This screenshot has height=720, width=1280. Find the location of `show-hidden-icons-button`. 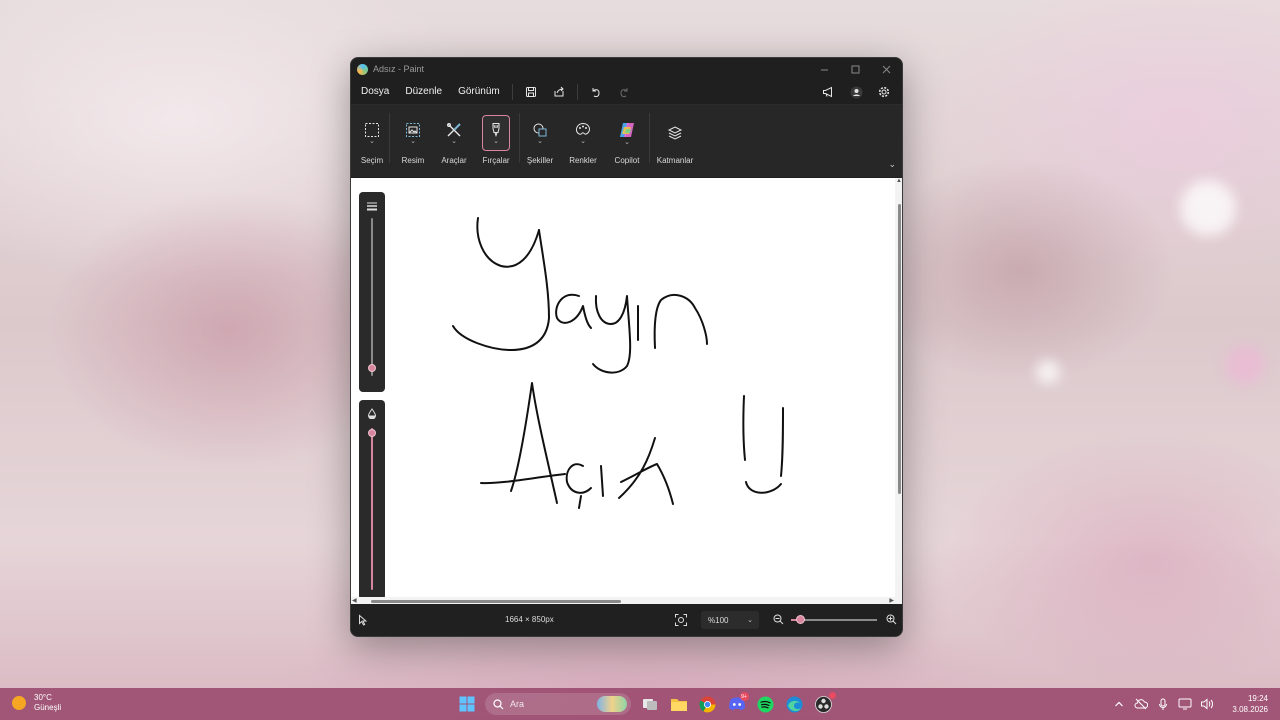

show-hidden-icons-button is located at coordinates (1119, 704).